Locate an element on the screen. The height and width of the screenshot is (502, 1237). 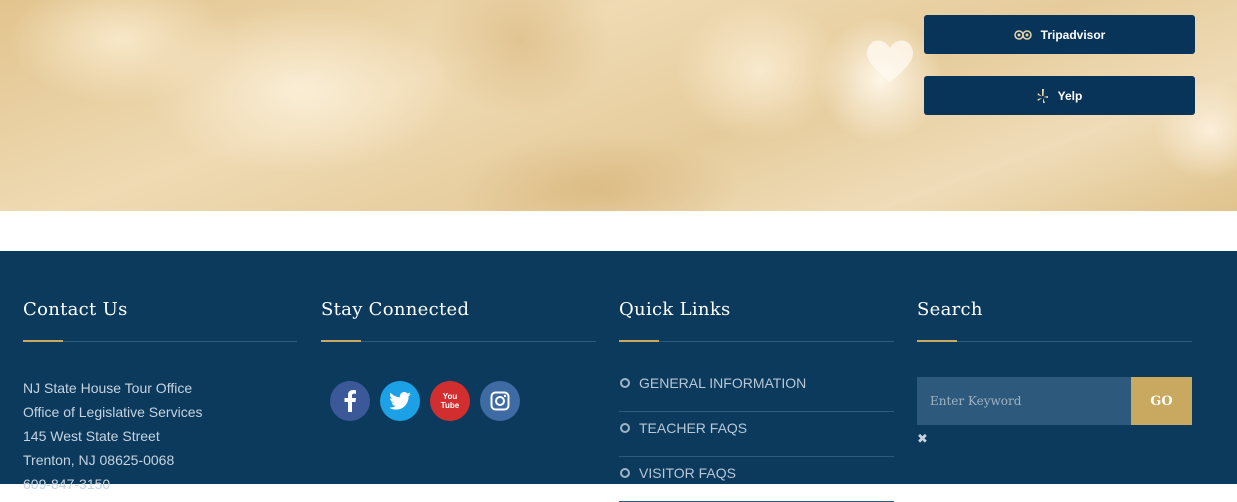
quick-link-teacher-faqs: TEACHER FAQS is located at coordinates (756, 434).